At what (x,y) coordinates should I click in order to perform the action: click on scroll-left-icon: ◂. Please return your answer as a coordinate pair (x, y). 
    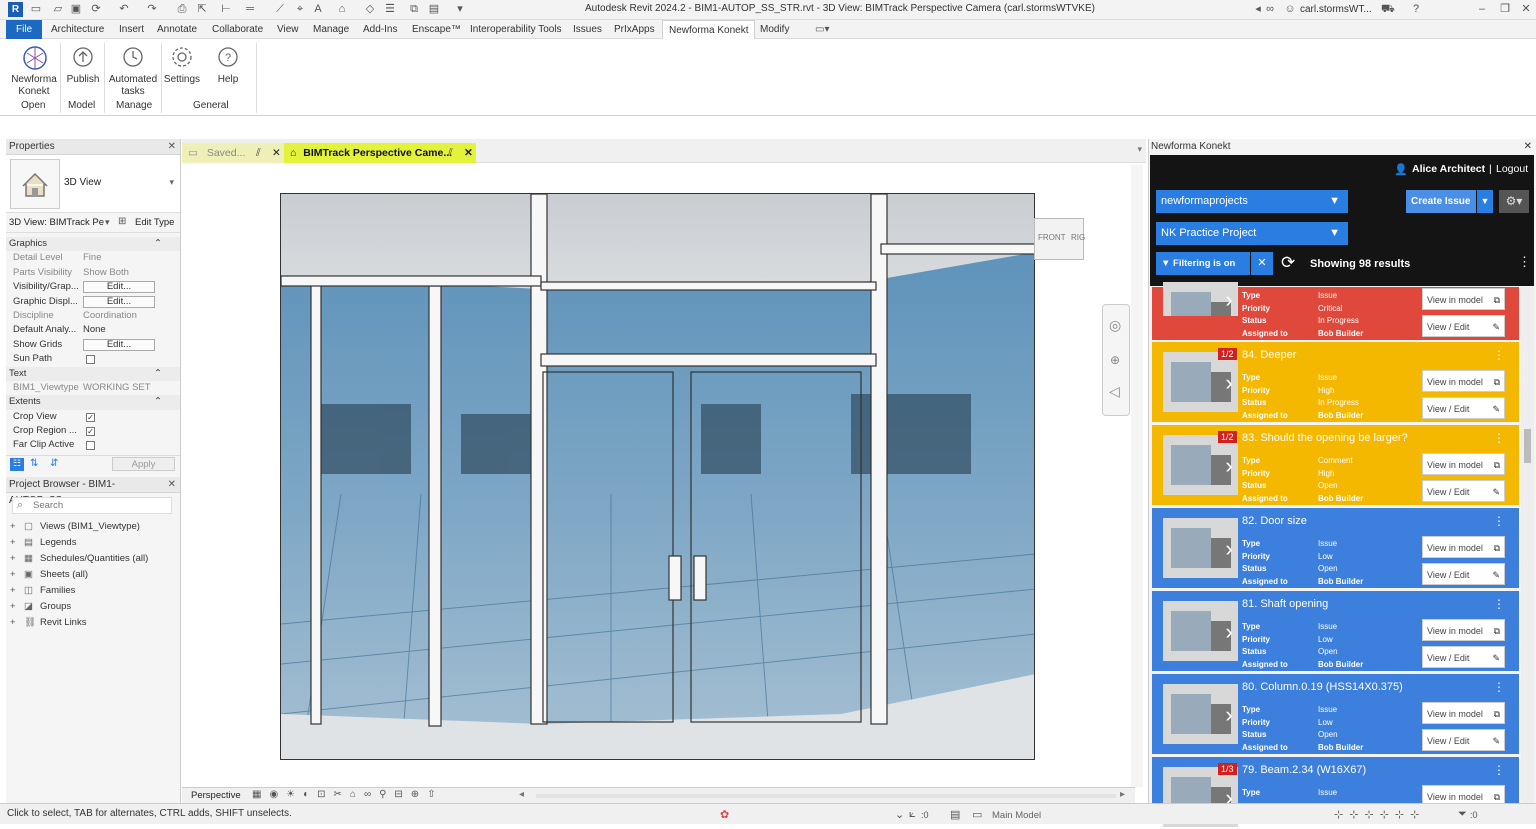
    Looking at the image, I should click on (521, 794).